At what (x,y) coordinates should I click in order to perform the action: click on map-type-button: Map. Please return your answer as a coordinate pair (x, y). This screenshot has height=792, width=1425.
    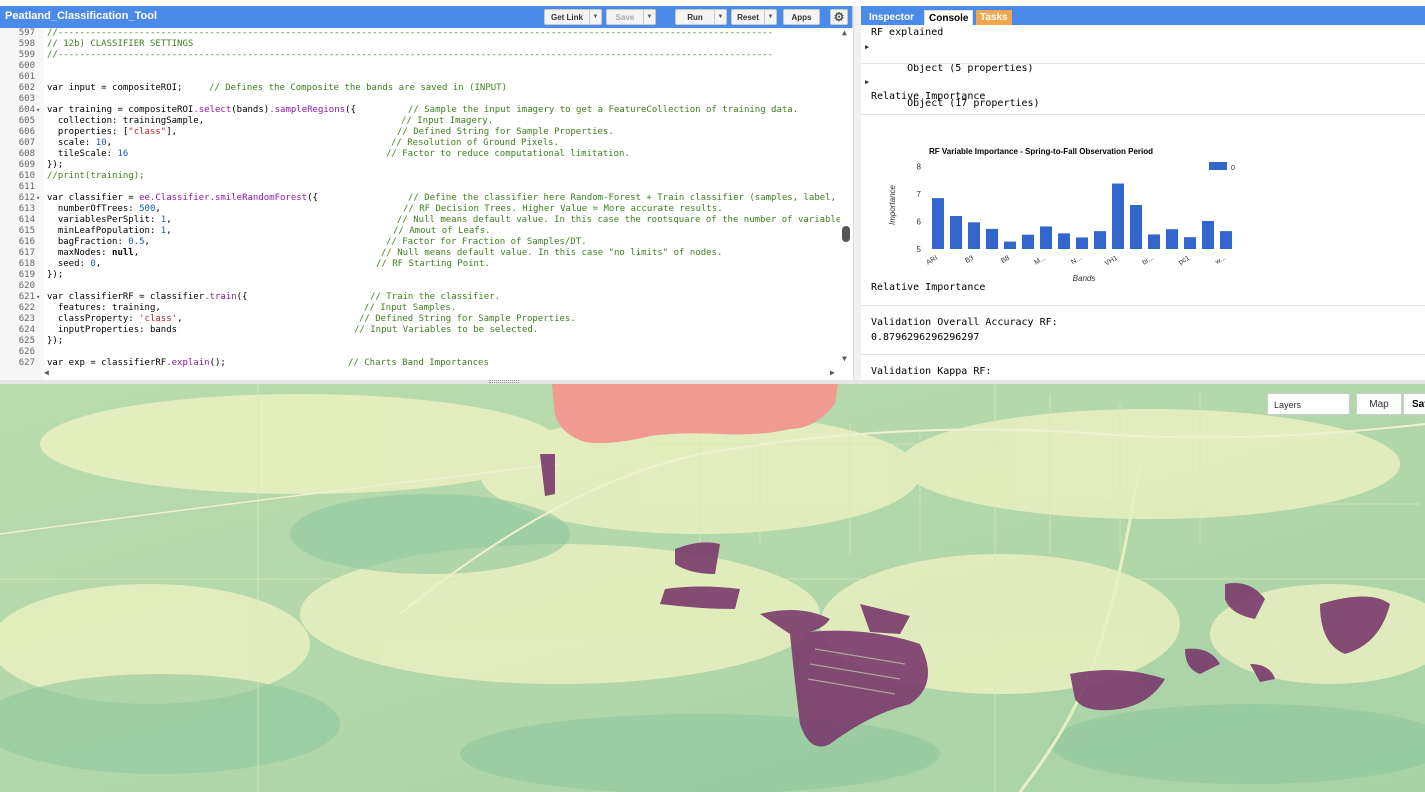
    Looking at the image, I should click on (1379, 404).